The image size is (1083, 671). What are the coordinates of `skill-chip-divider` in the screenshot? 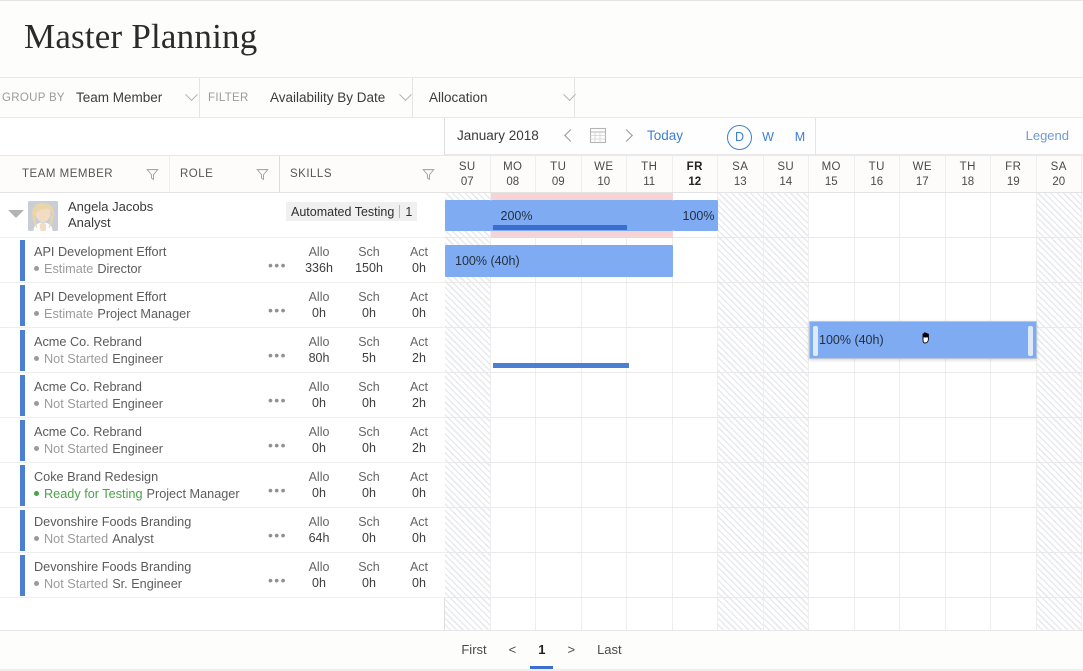 It's located at (400, 211).